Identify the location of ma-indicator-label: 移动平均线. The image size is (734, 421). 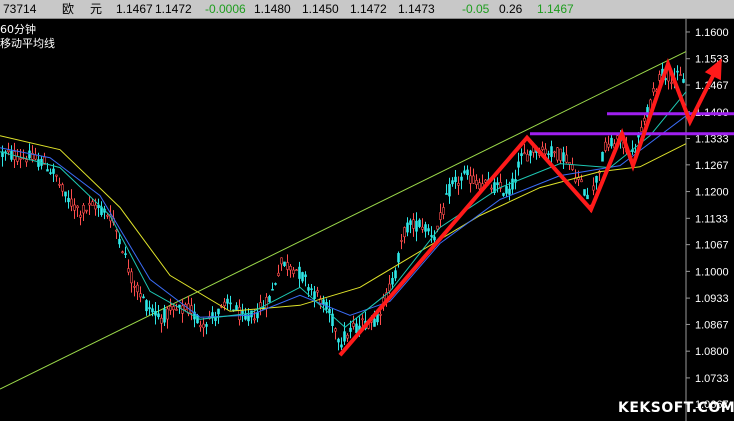
(27, 43).